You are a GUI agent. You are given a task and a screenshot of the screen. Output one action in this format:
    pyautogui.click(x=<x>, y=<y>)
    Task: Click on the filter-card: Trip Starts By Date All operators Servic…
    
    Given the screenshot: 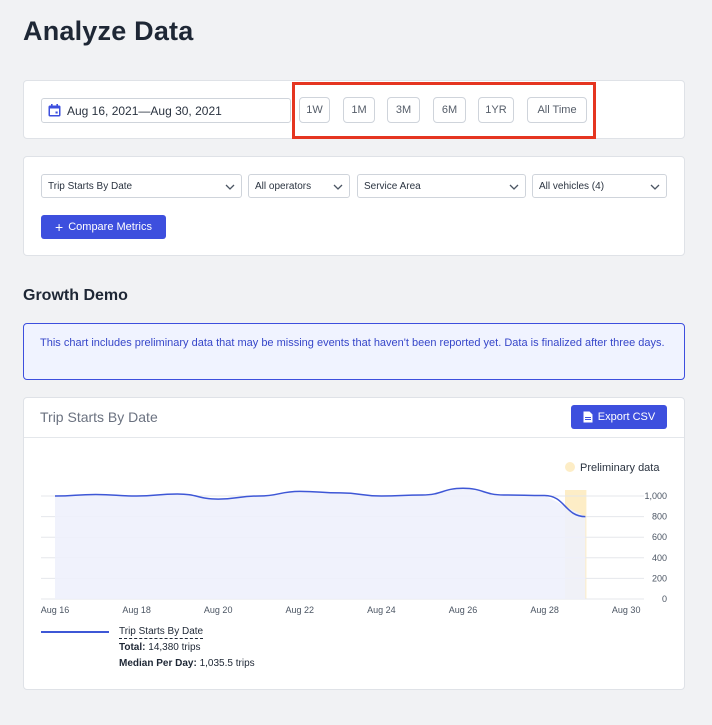 What is the action you would take?
    pyautogui.click(x=354, y=206)
    